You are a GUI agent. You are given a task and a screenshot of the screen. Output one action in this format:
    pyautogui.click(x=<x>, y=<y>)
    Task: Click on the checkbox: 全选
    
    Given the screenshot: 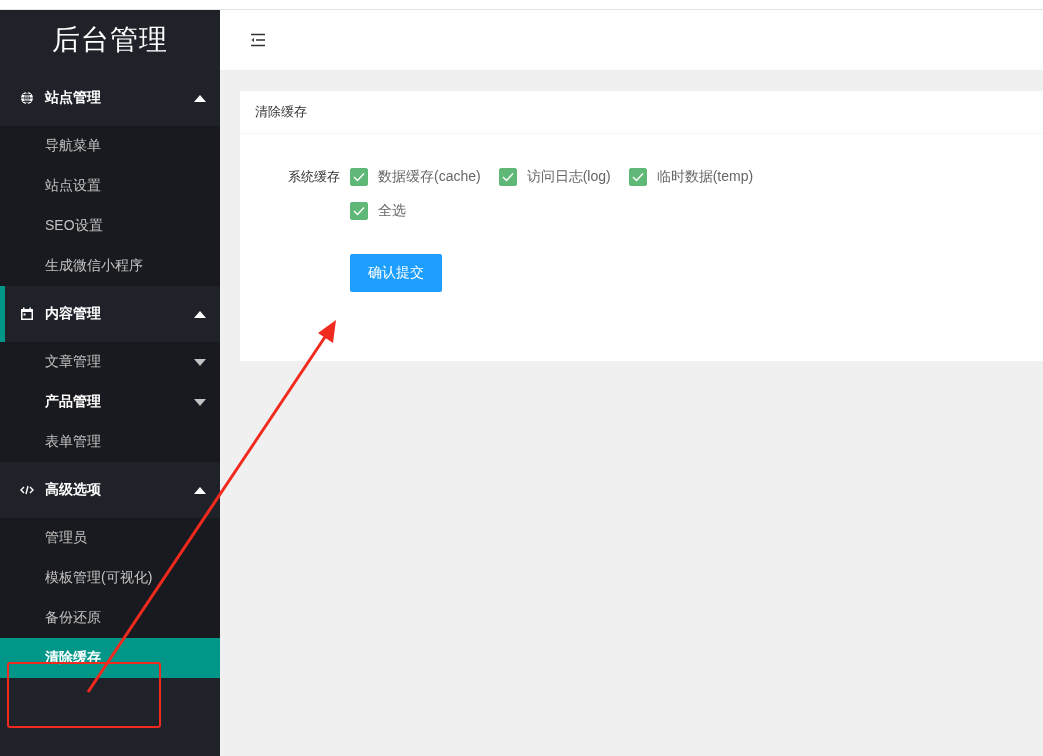 What is the action you would take?
    pyautogui.click(x=378, y=211)
    